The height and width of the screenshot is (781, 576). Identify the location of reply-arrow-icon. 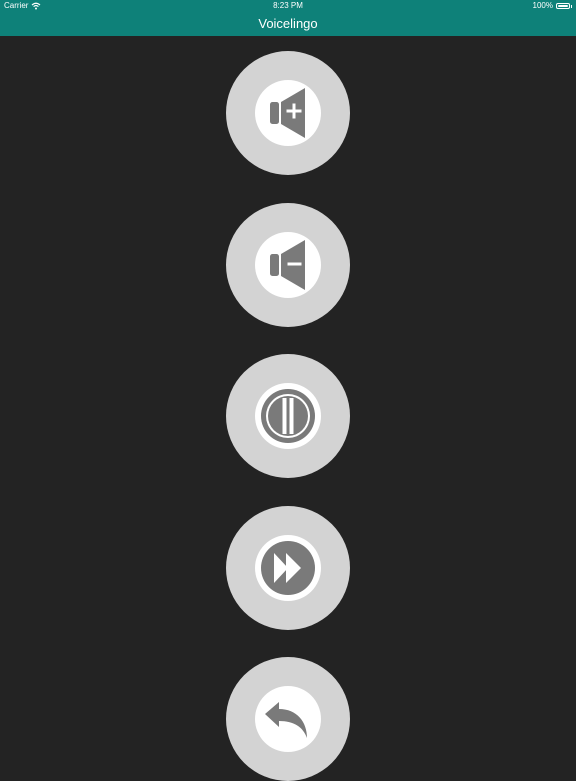
(286, 720).